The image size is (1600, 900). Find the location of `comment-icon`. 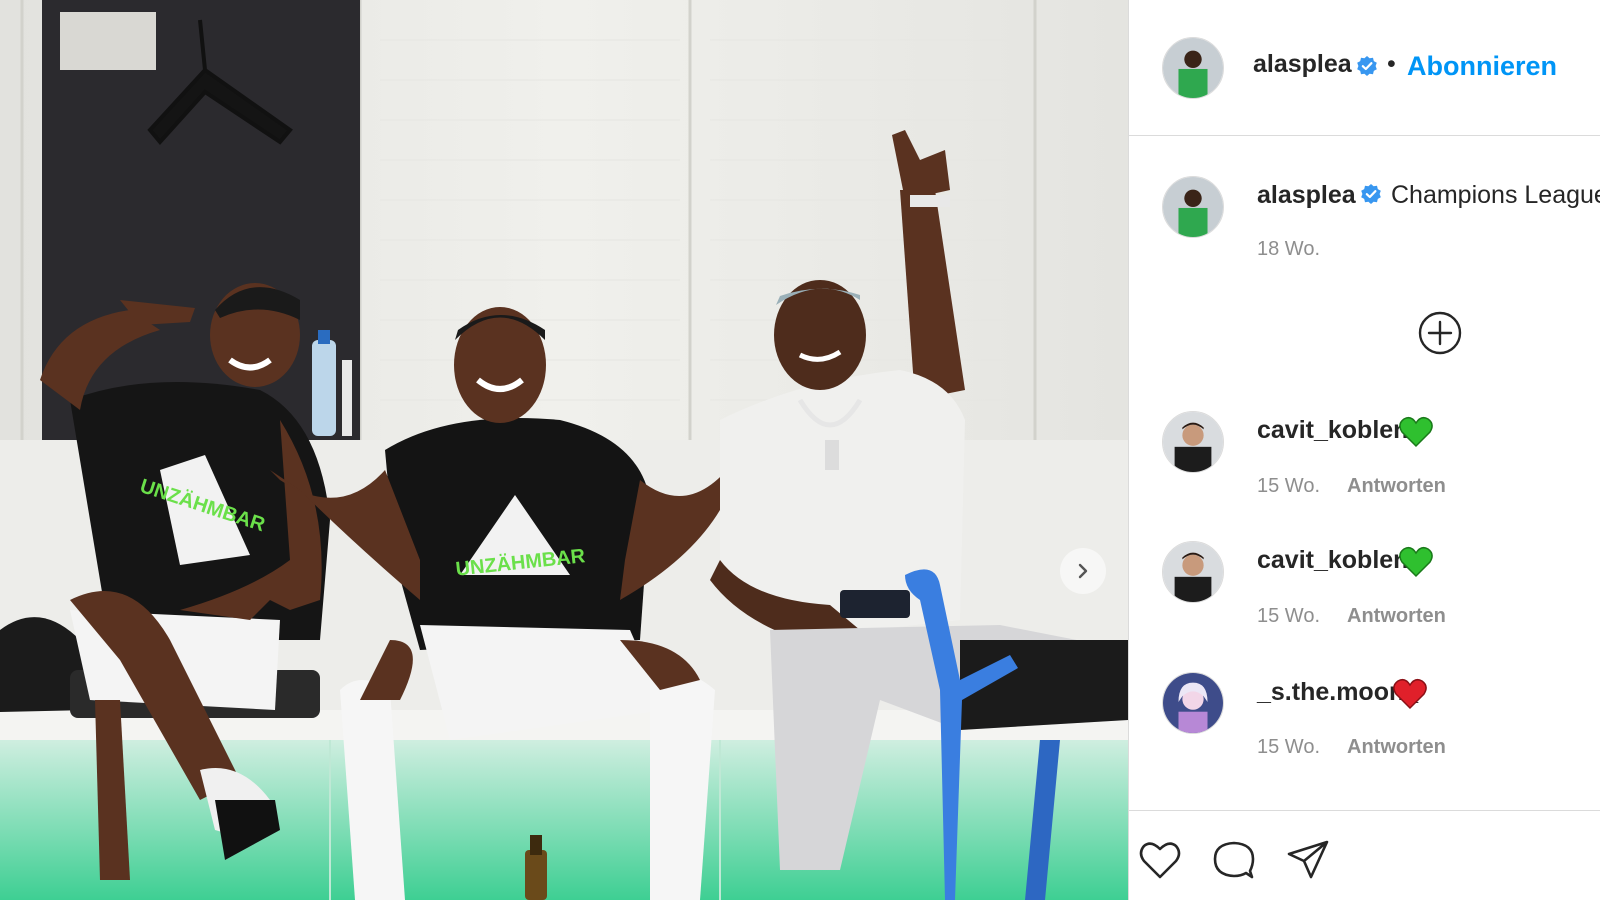

comment-icon is located at coordinates (1234, 860).